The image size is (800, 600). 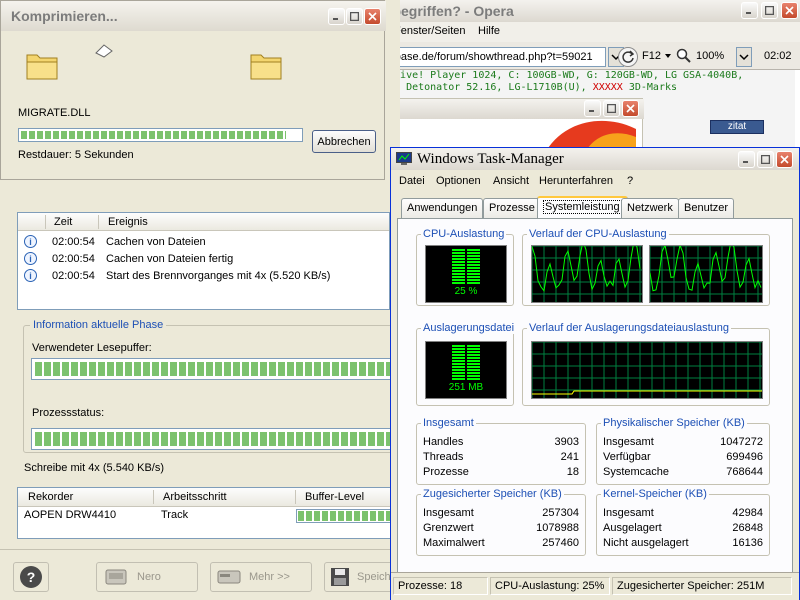 What do you see at coordinates (592, 108) in the screenshot?
I see `minimize-button` at bounding box center [592, 108].